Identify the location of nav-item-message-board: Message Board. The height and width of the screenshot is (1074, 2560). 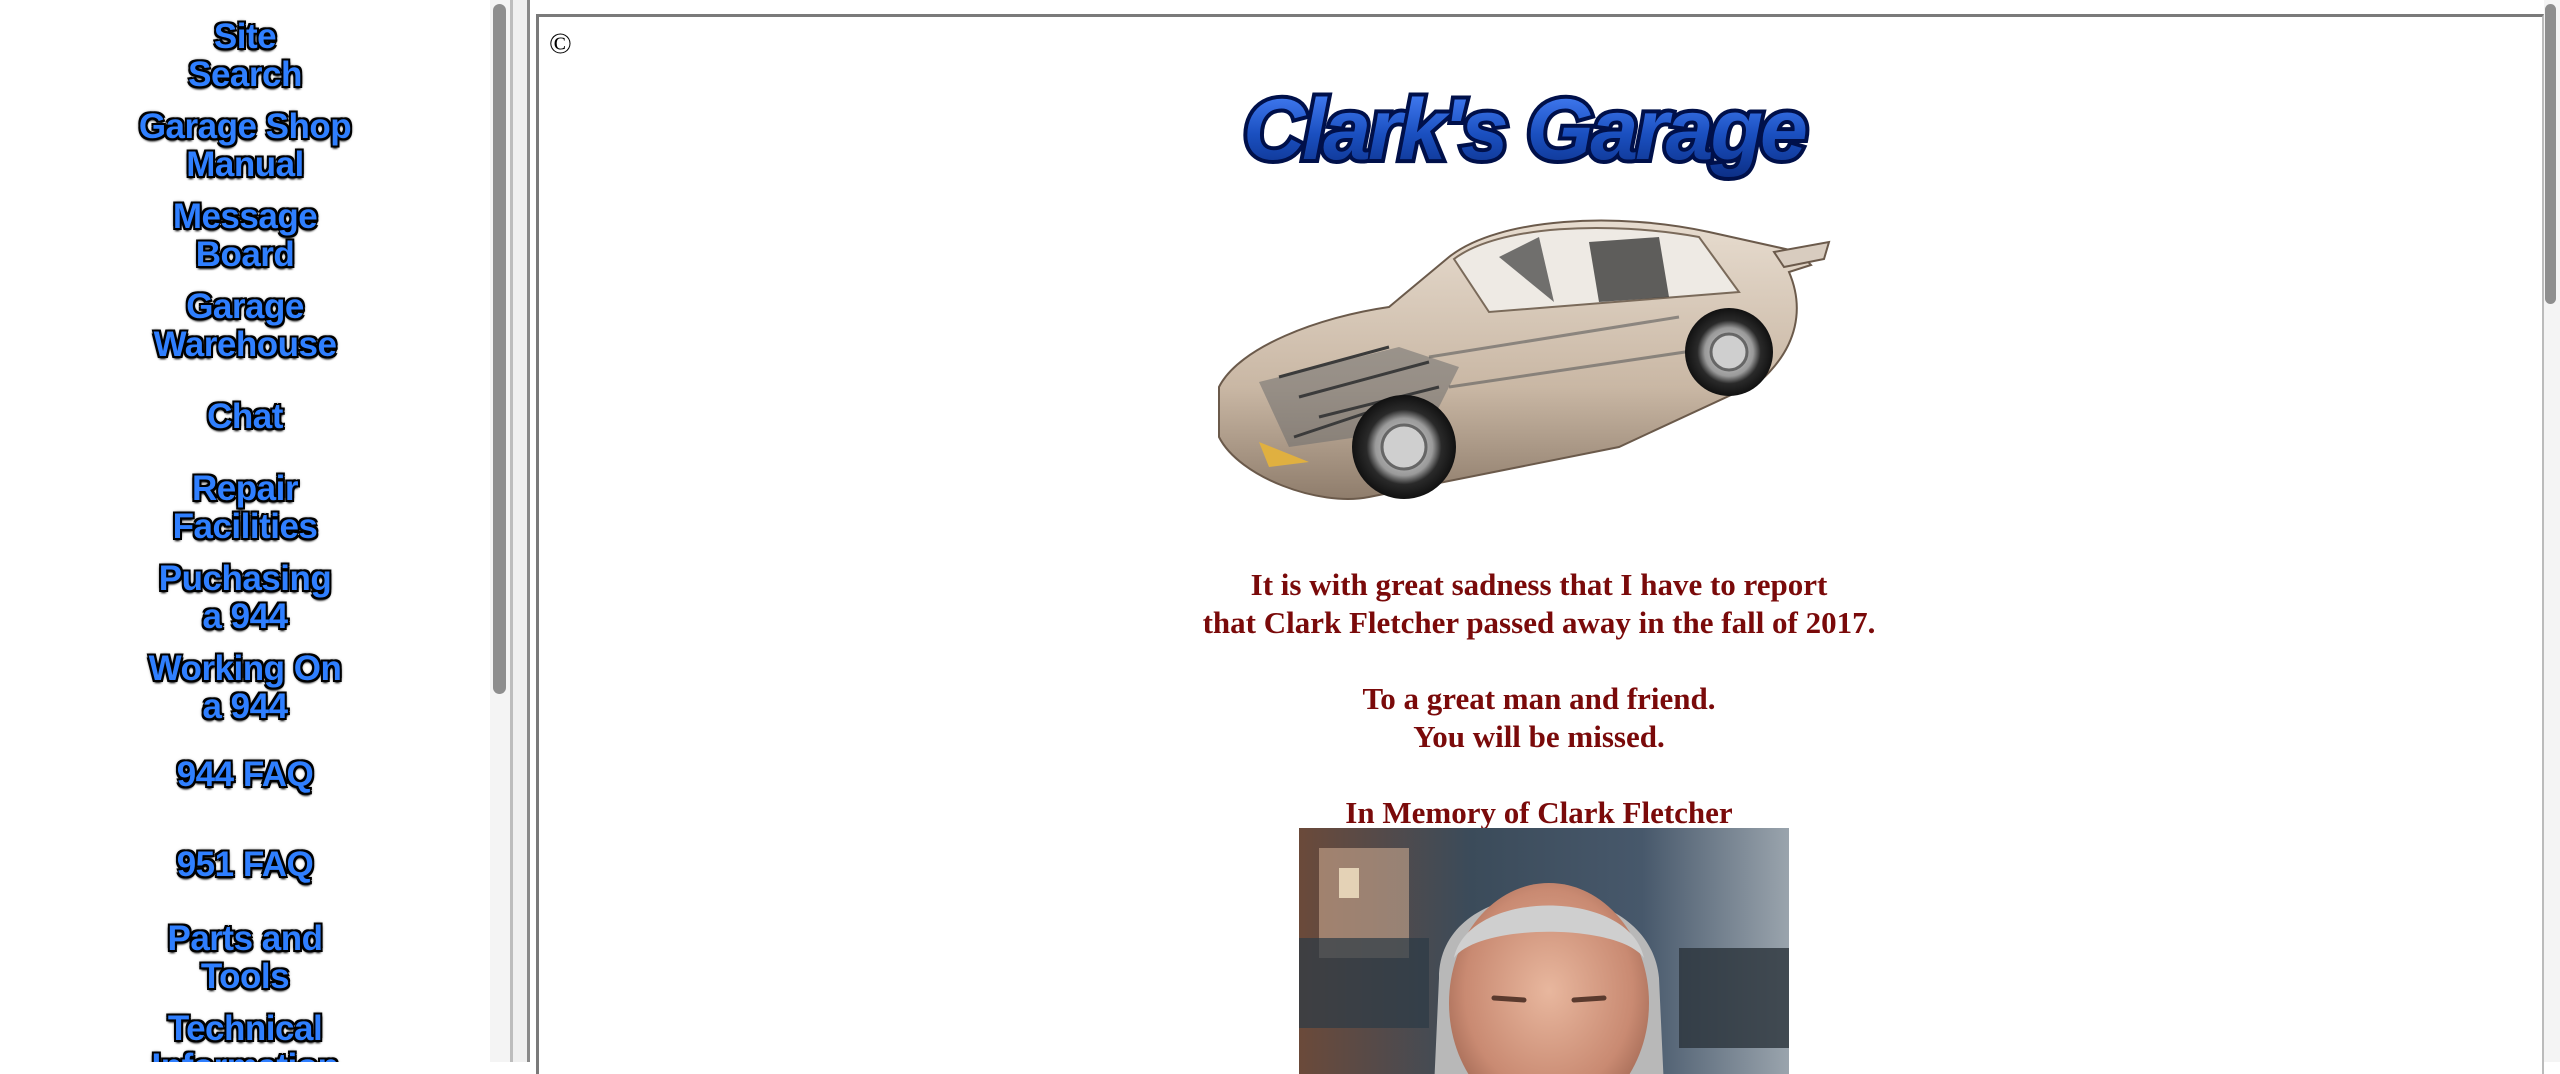
(245, 236).